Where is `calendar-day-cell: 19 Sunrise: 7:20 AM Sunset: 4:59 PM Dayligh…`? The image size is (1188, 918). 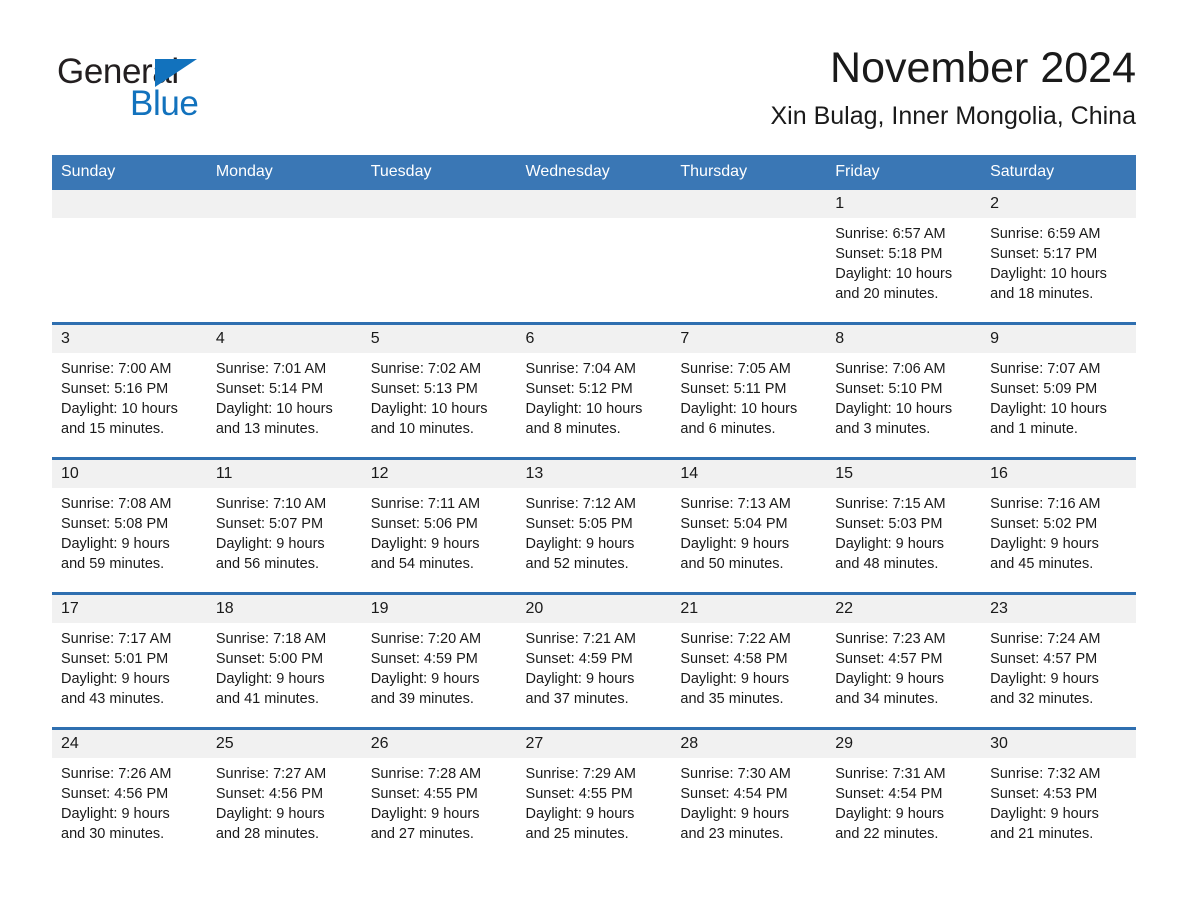 calendar-day-cell: 19 Sunrise: 7:20 AM Sunset: 4:59 PM Dayligh… is located at coordinates (439, 660).